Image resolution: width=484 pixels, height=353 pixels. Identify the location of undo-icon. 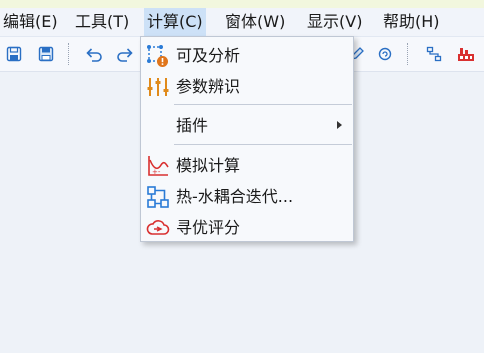
(94, 54).